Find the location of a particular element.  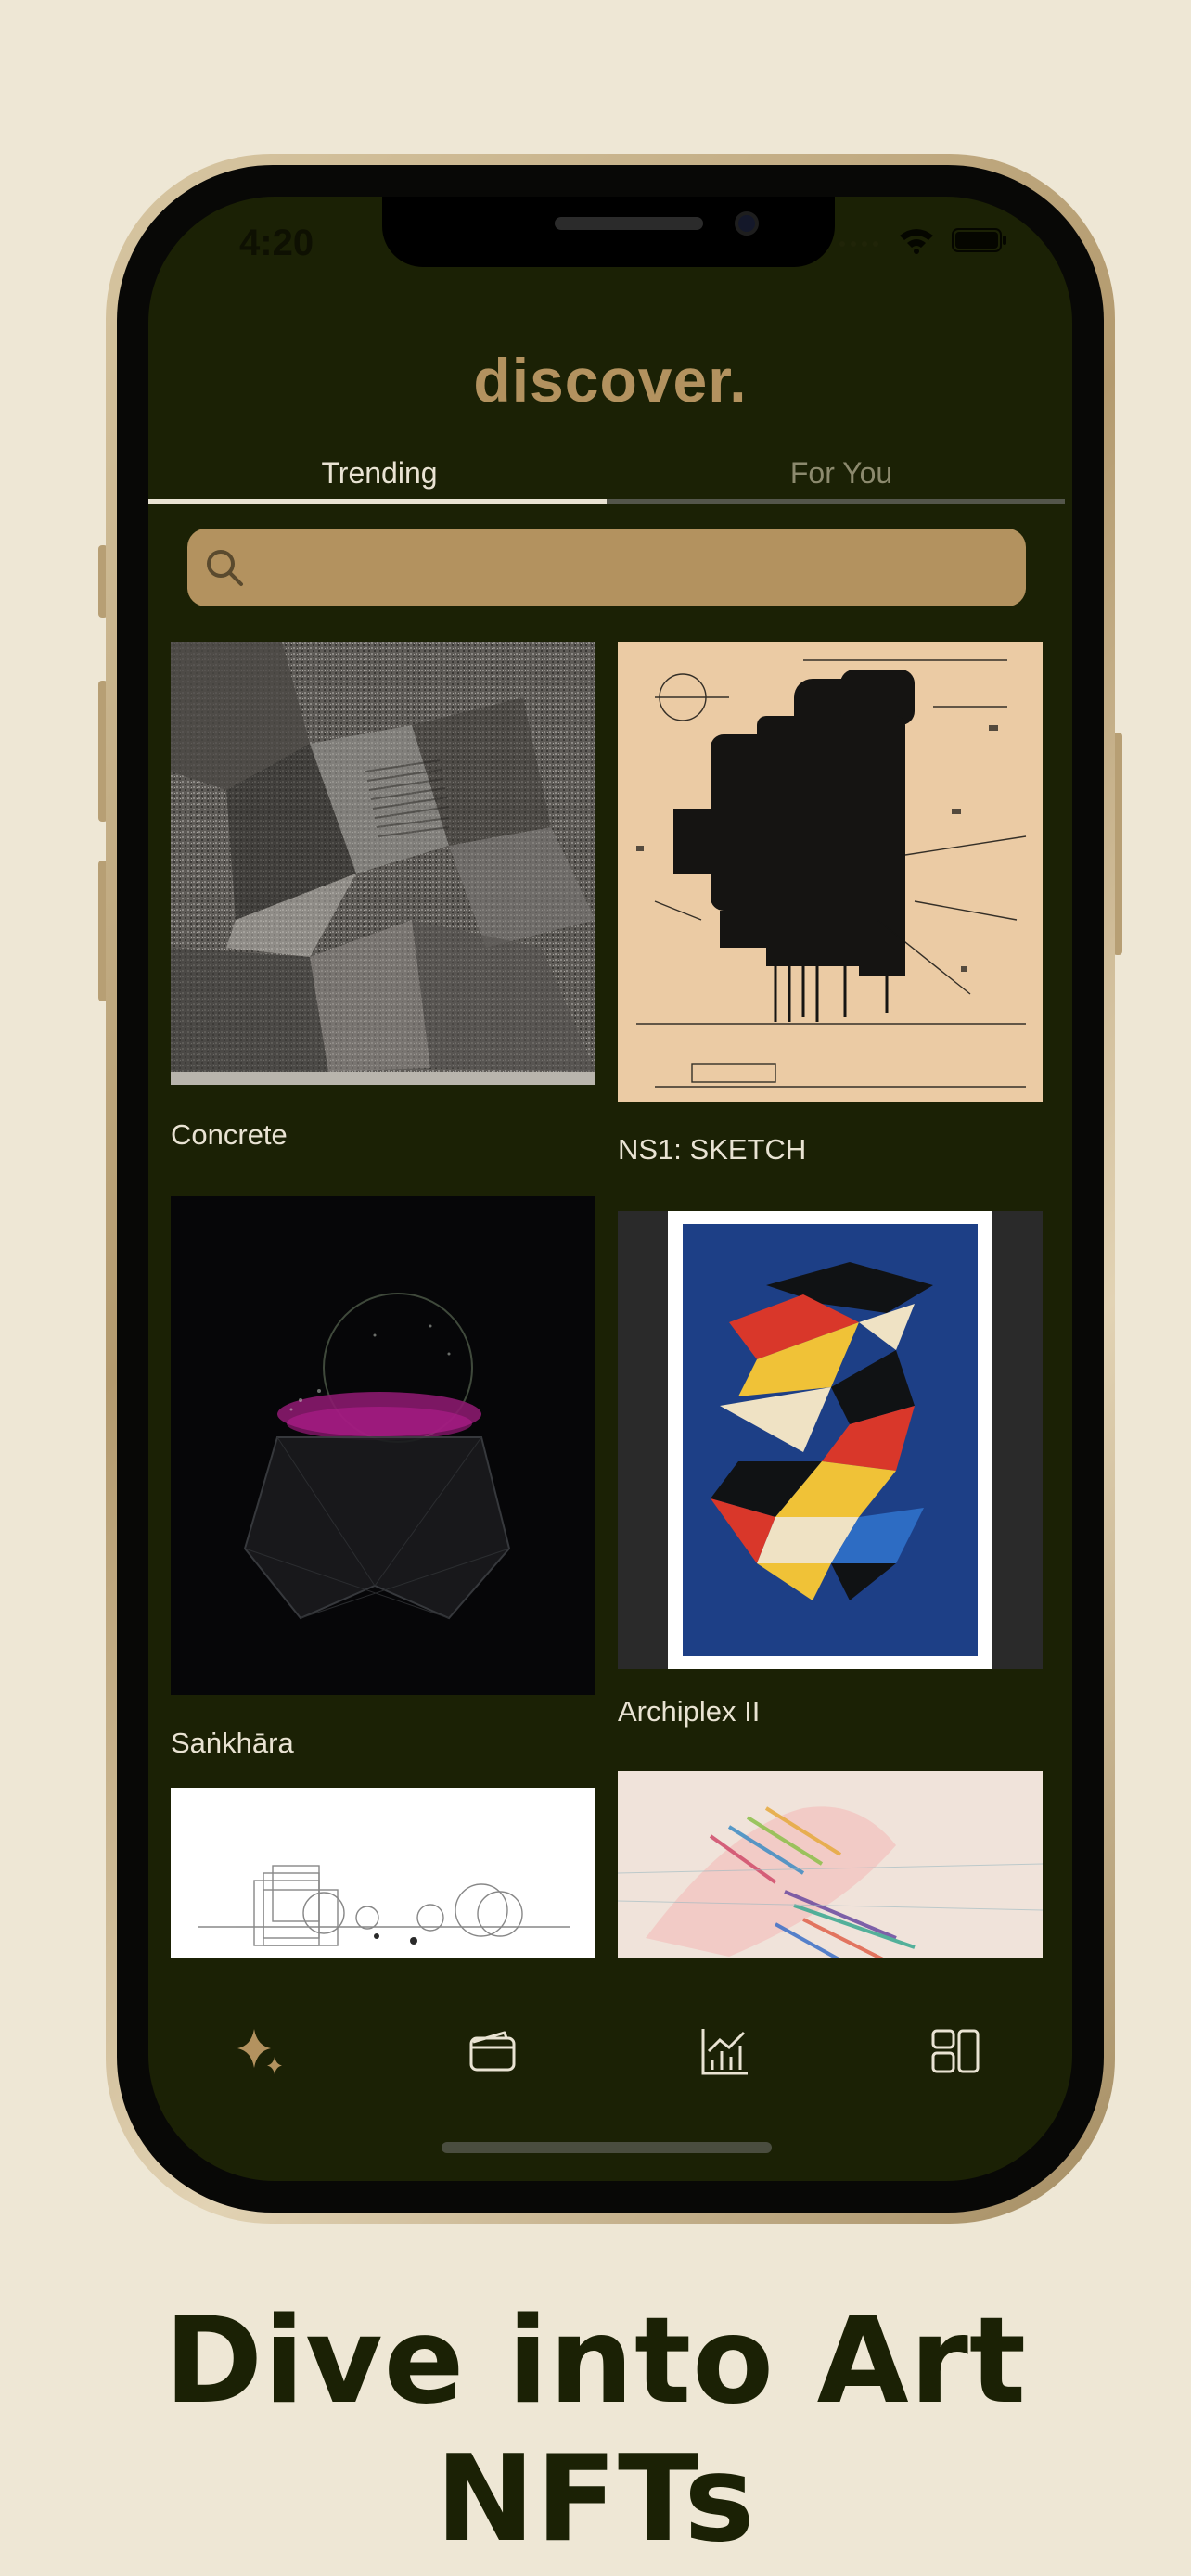

wallet-icon is located at coordinates (492, 2051).